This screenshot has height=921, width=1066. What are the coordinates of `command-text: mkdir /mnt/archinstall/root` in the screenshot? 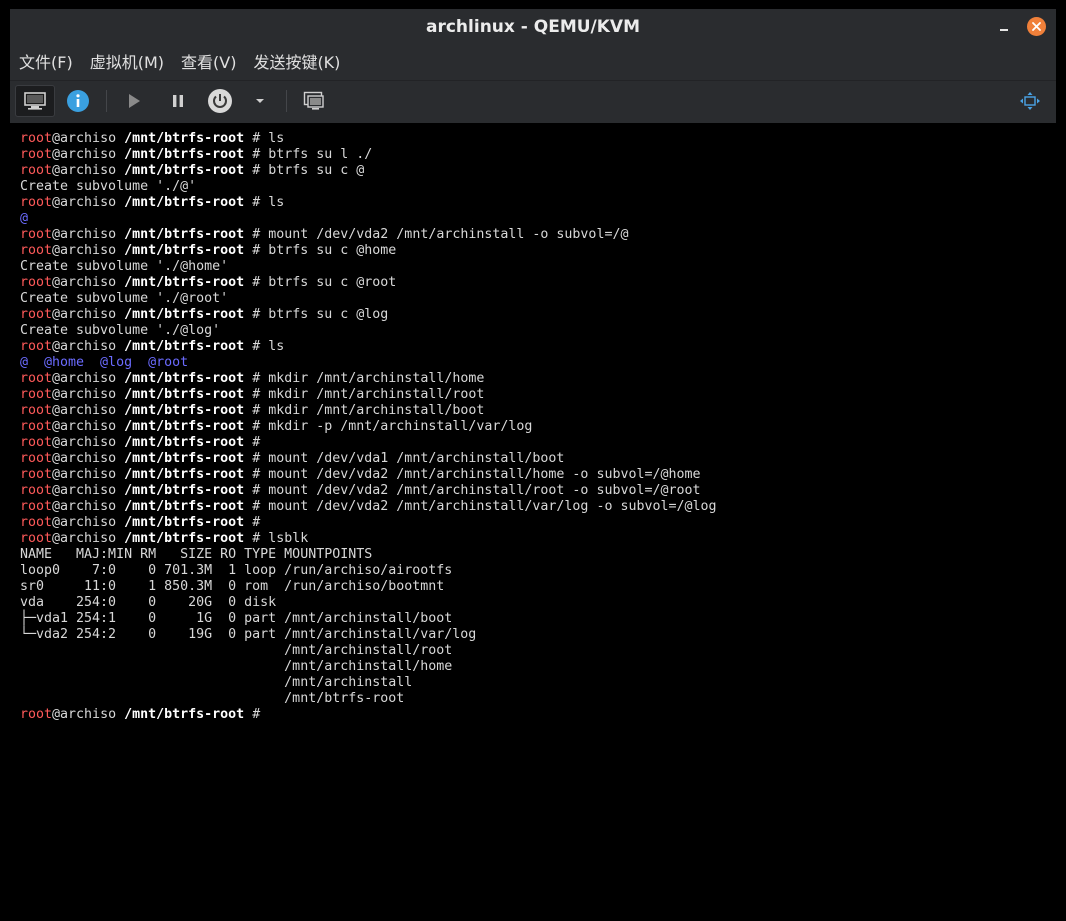 It's located at (376, 394).